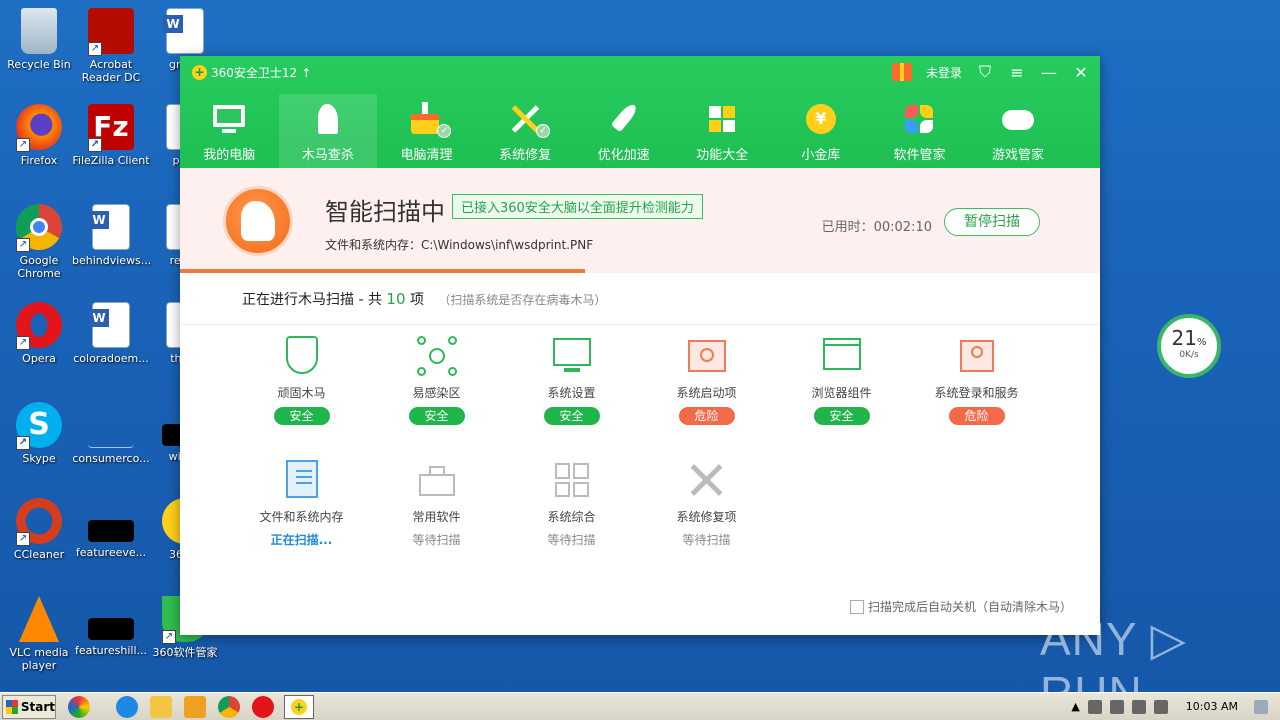 The image size is (1280, 720). What do you see at coordinates (111, 425) in the screenshot?
I see `blank-file-icon` at bounding box center [111, 425].